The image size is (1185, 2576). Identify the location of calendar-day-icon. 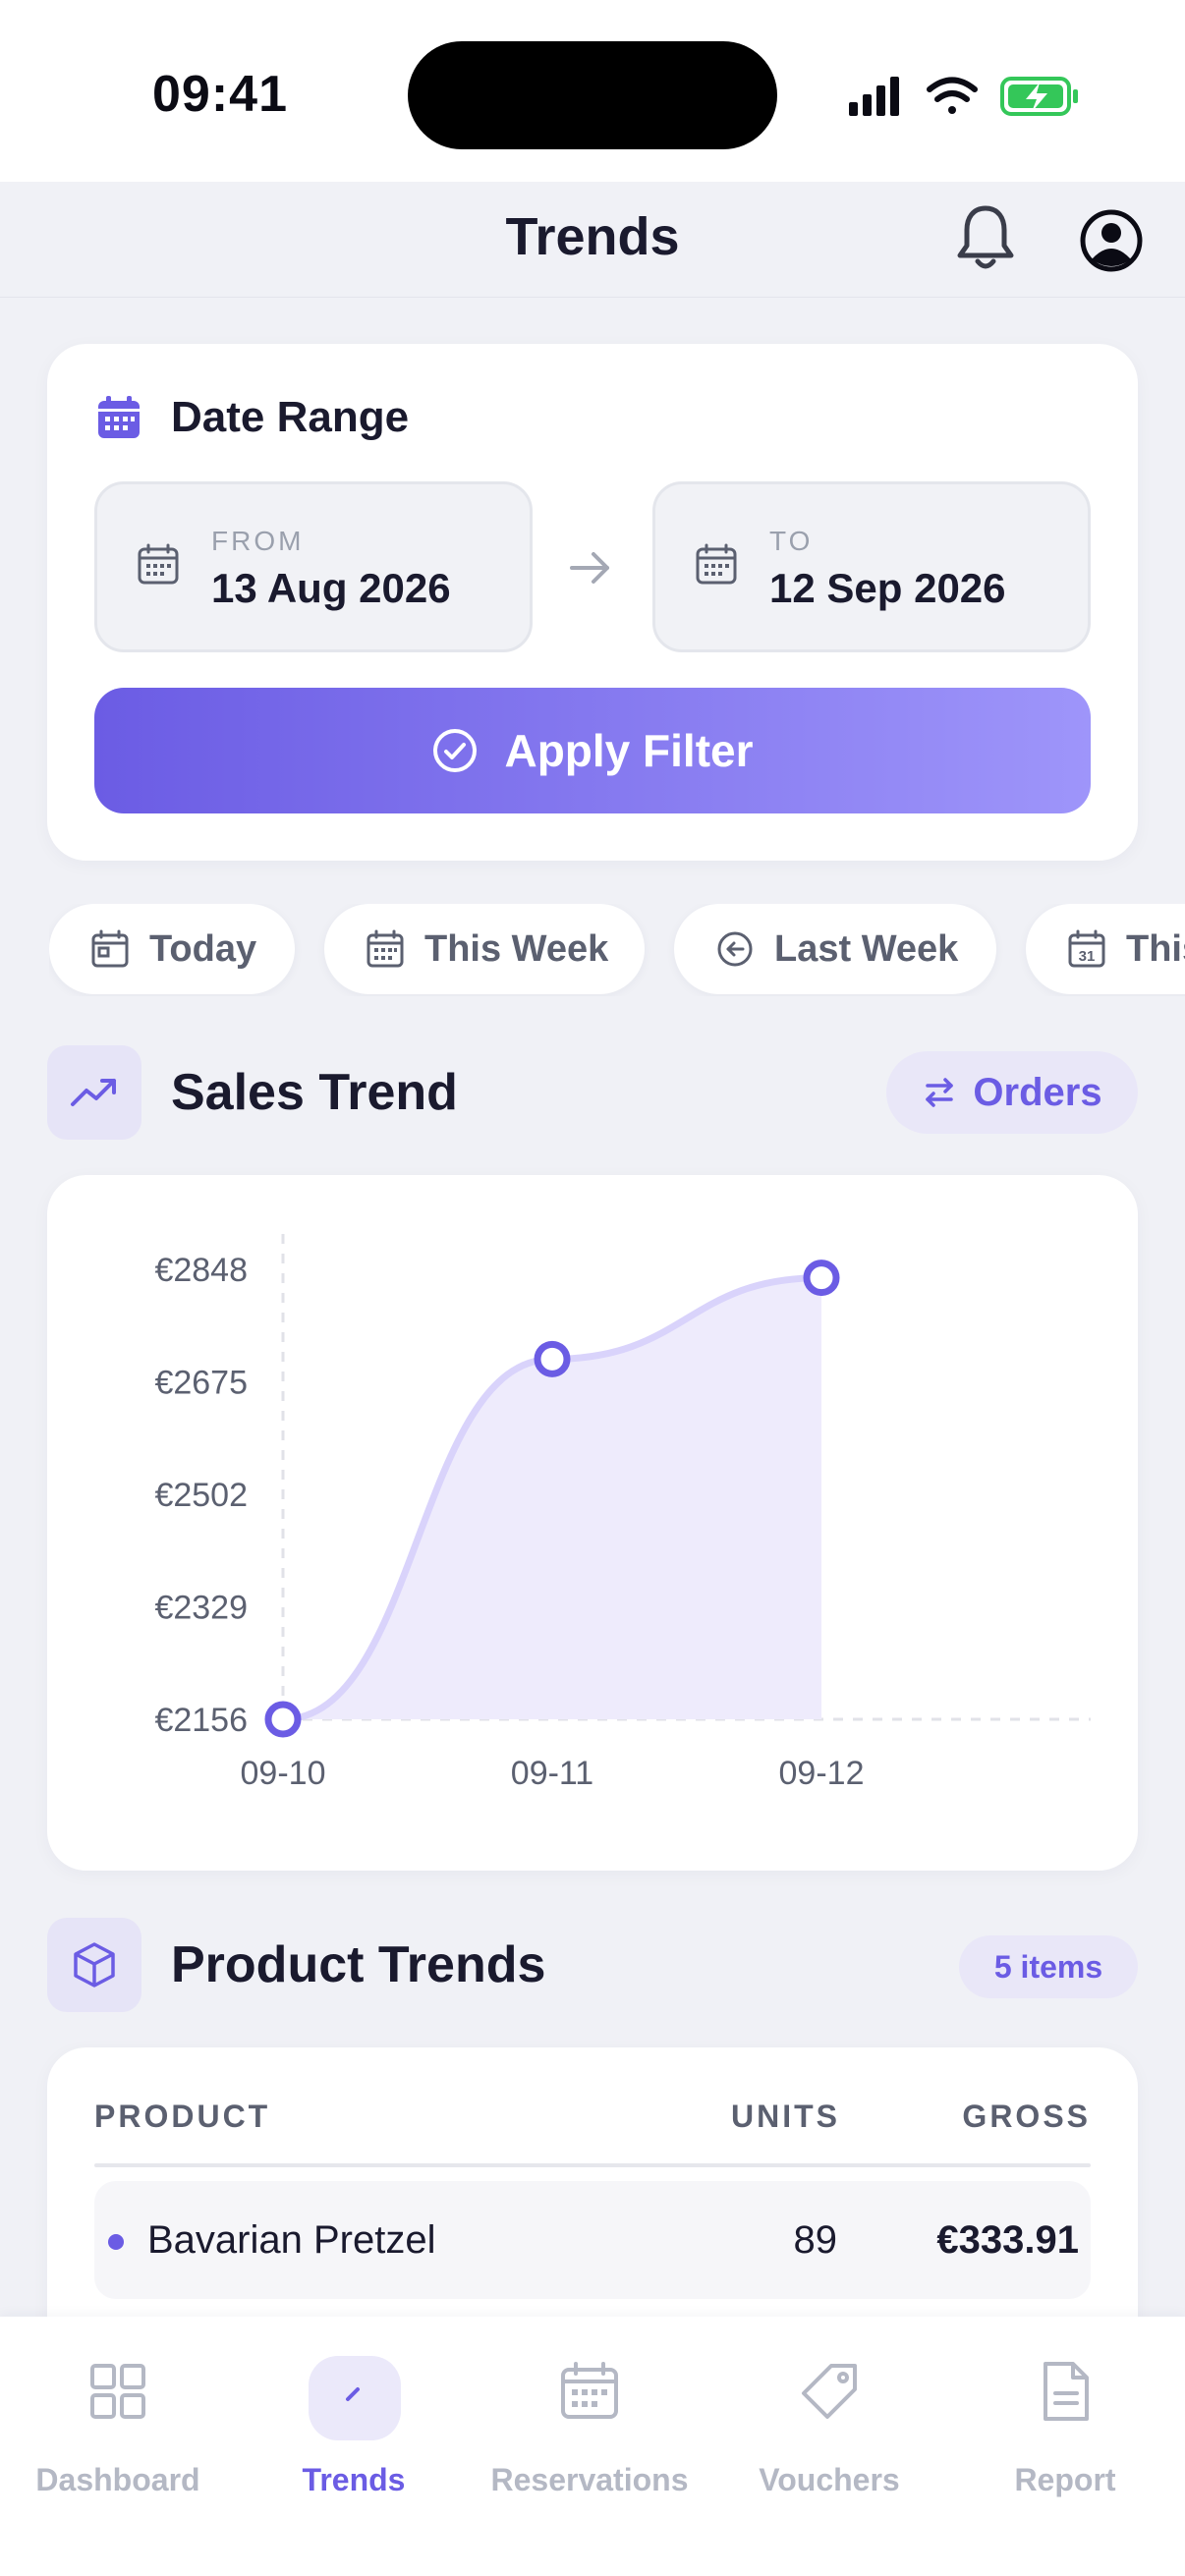
(110, 948).